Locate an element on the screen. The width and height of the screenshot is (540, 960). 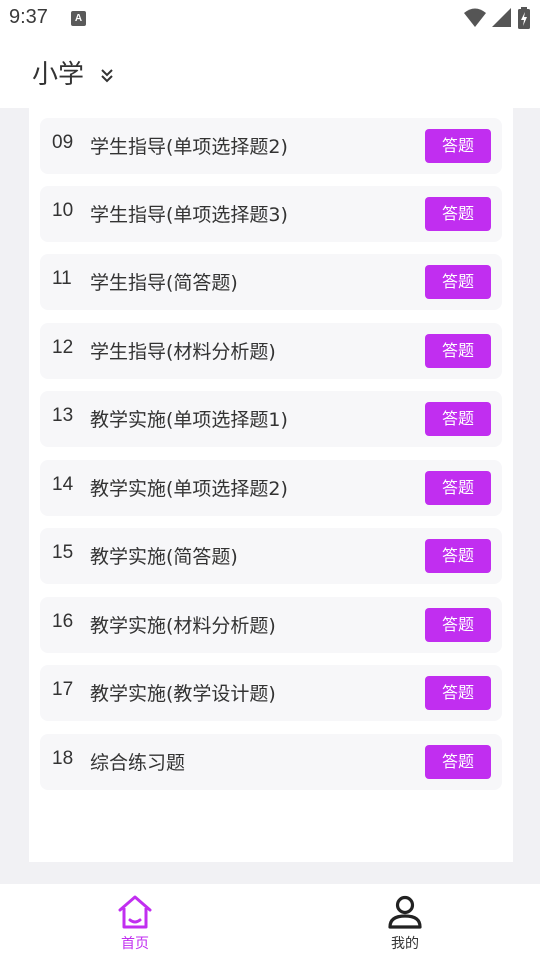
list-item: 17 教学实施(教学设计题) 答题 is located at coordinates (271, 693).